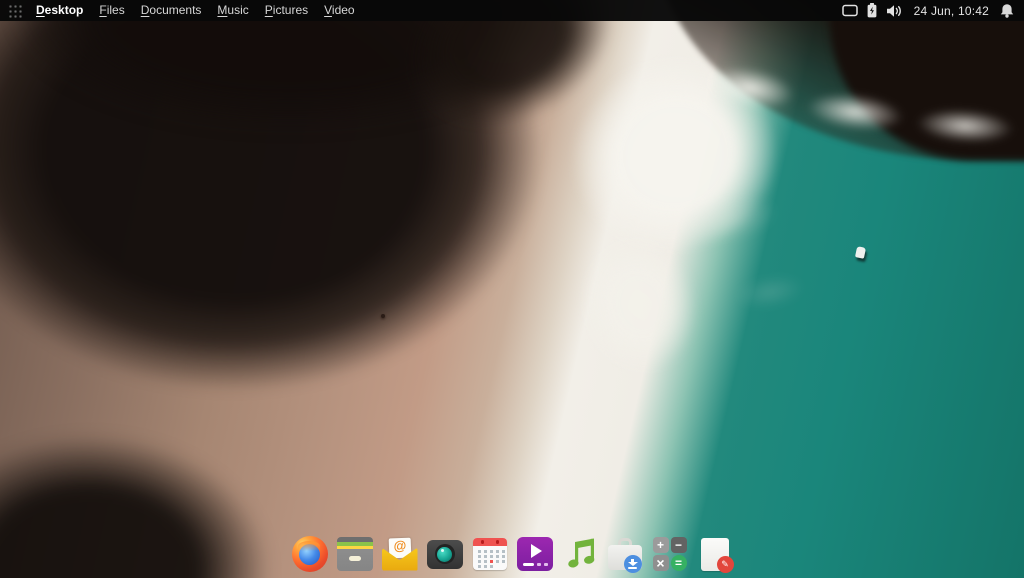  What do you see at coordinates (528, 564) in the screenshot?
I see `video-progress-bar` at bounding box center [528, 564].